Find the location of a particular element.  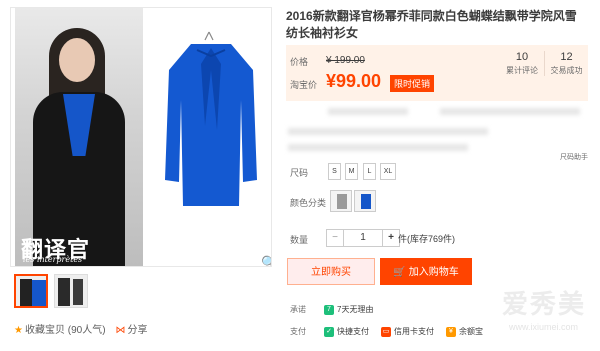

size-option-l: L is located at coordinates (369, 171).